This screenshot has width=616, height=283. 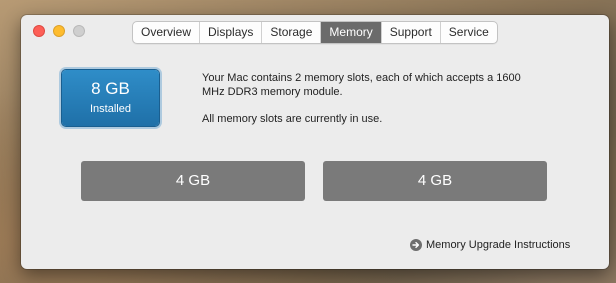 I want to click on close-button, so click(x=39, y=31).